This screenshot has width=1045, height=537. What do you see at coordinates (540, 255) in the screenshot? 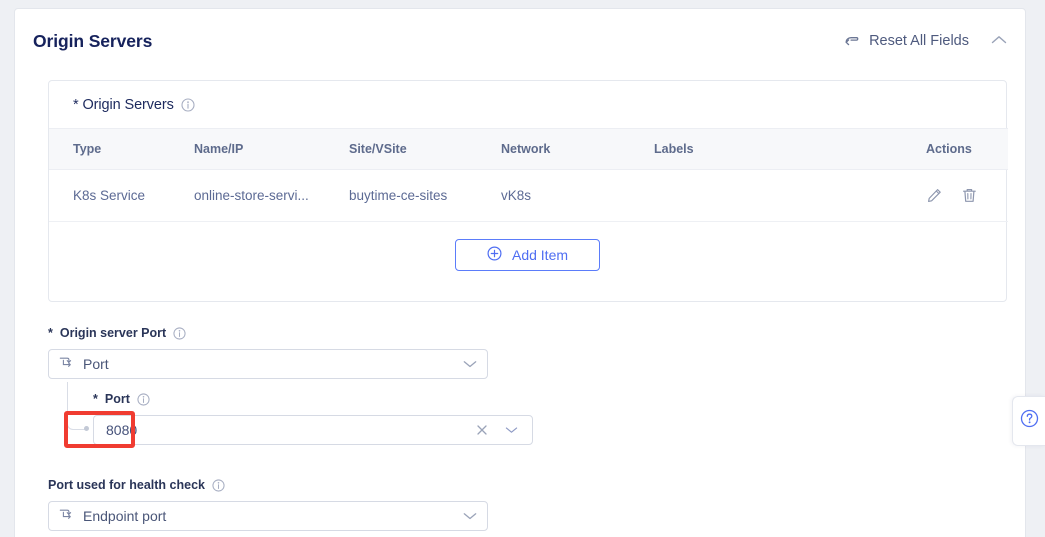
I see `add-item-label: Add Item` at bounding box center [540, 255].